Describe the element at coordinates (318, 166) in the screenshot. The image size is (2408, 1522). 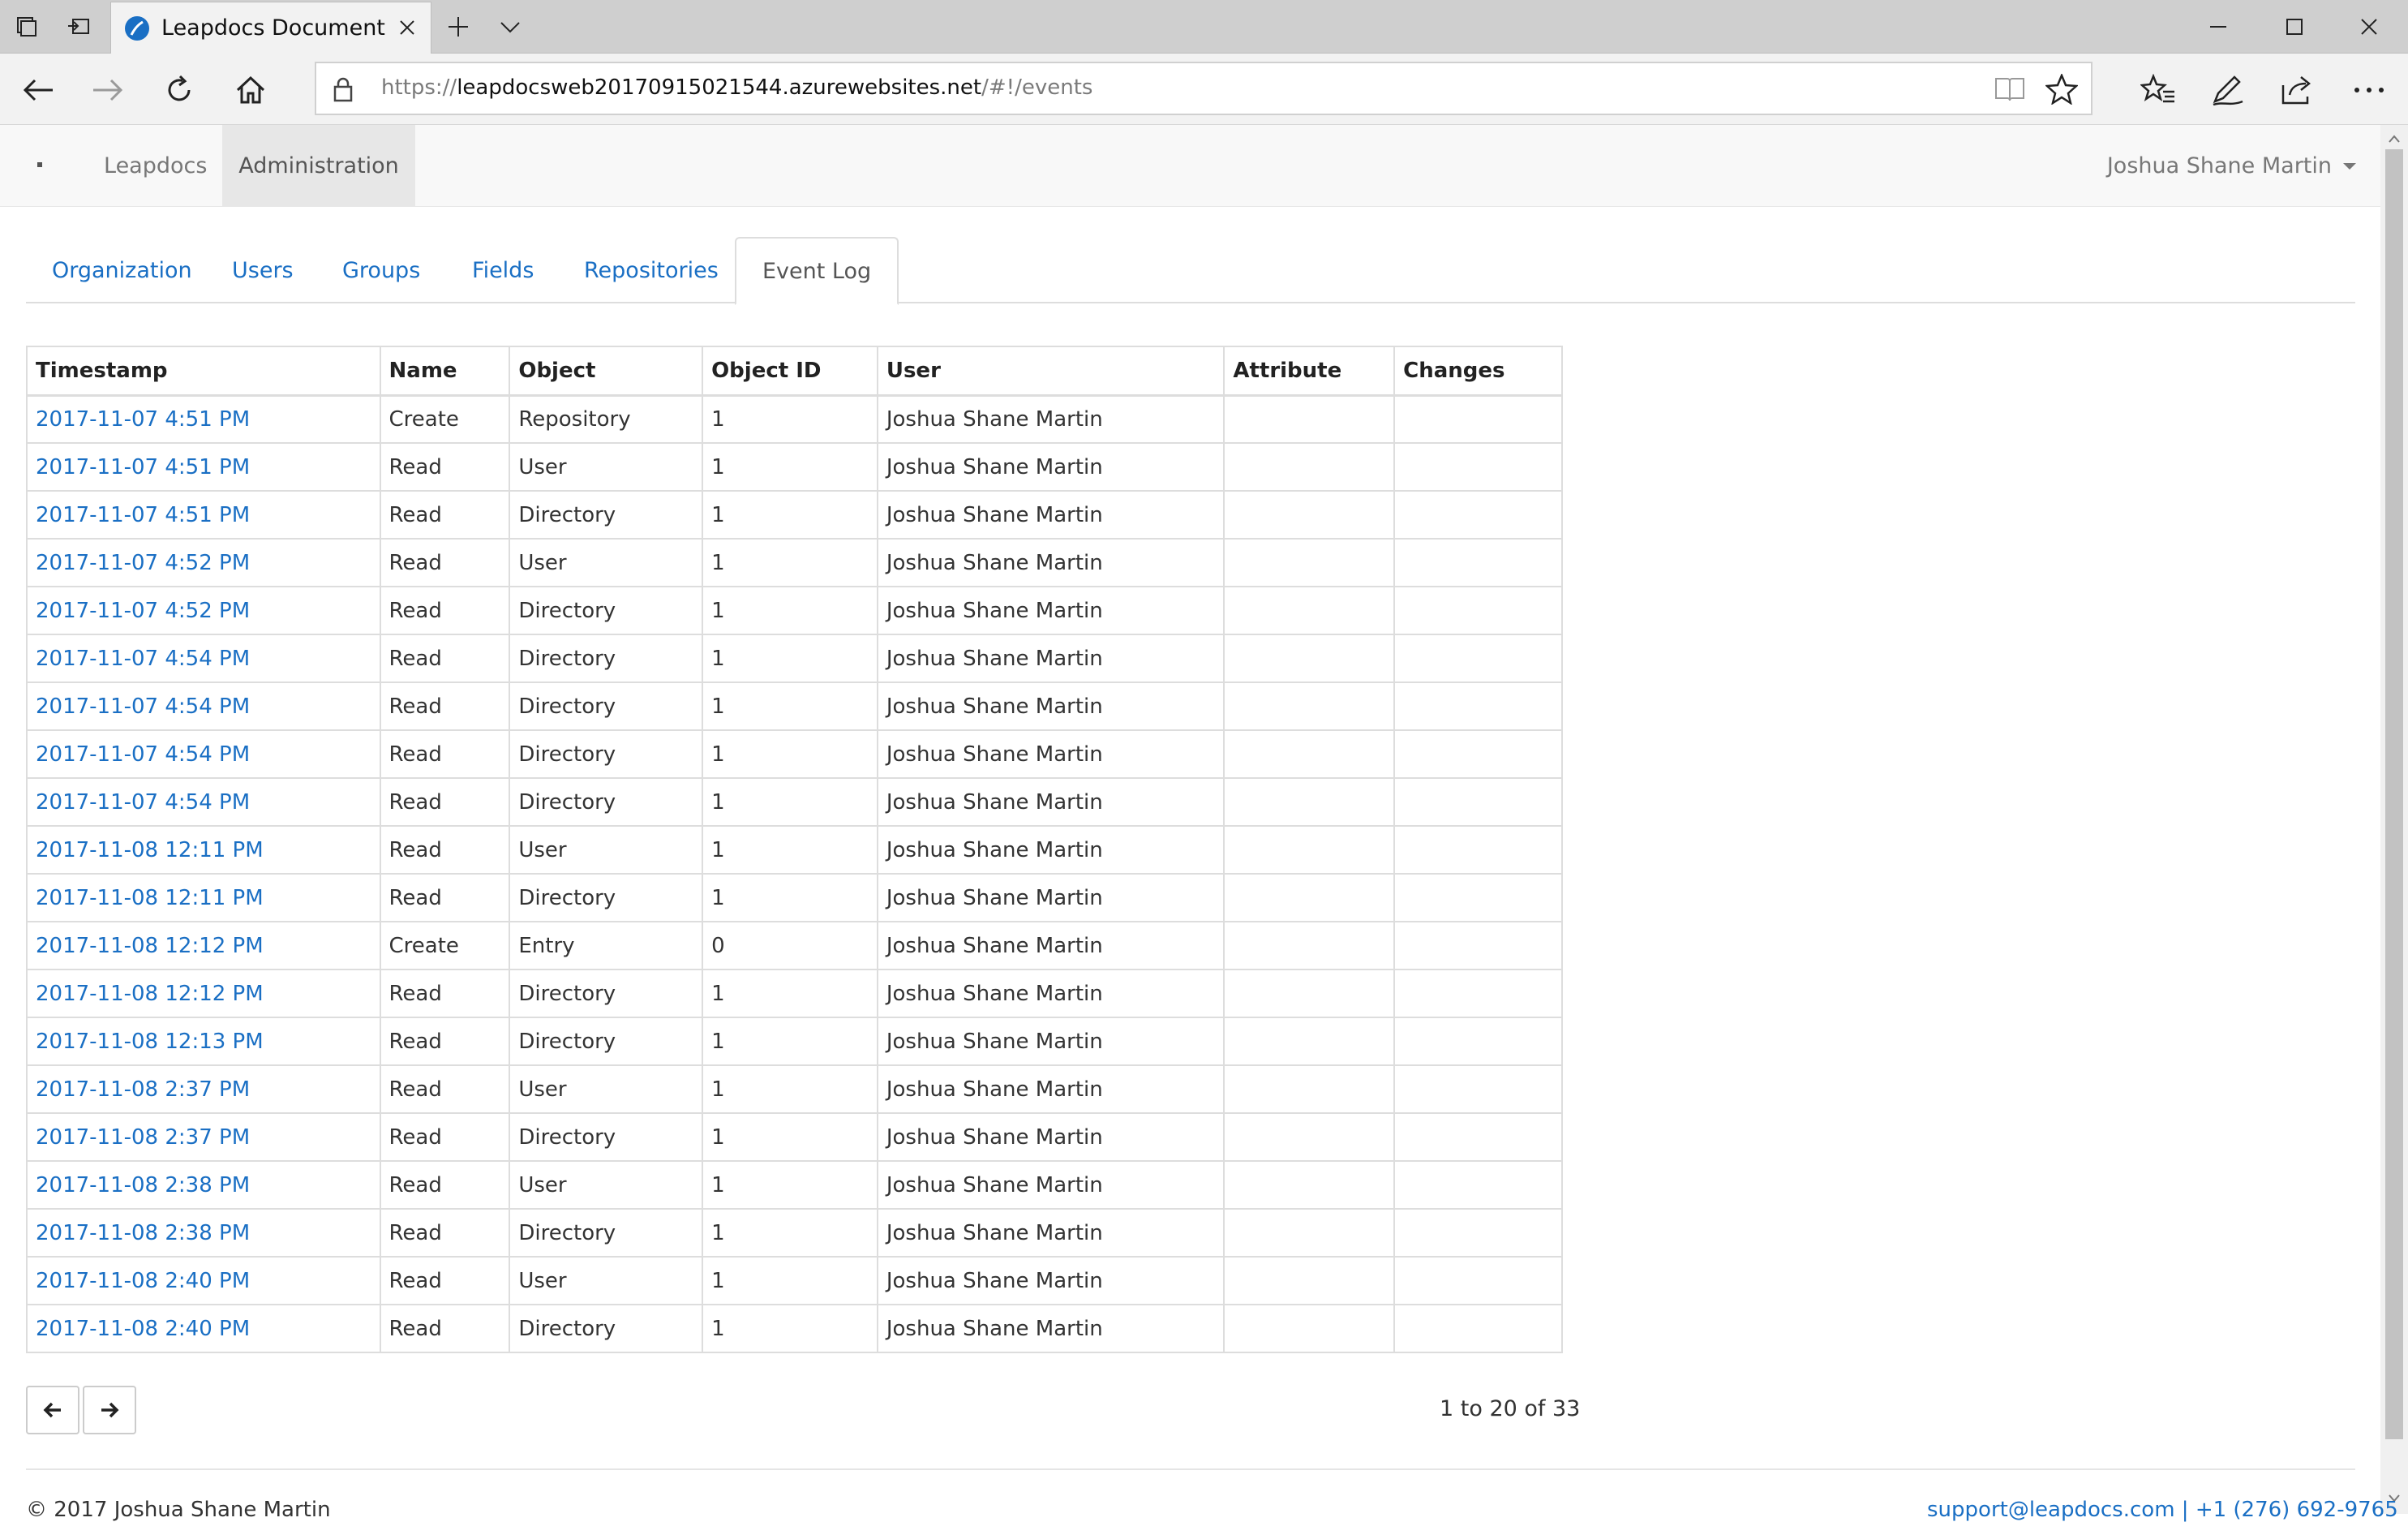
I see `nav-administration: Administration` at that location.